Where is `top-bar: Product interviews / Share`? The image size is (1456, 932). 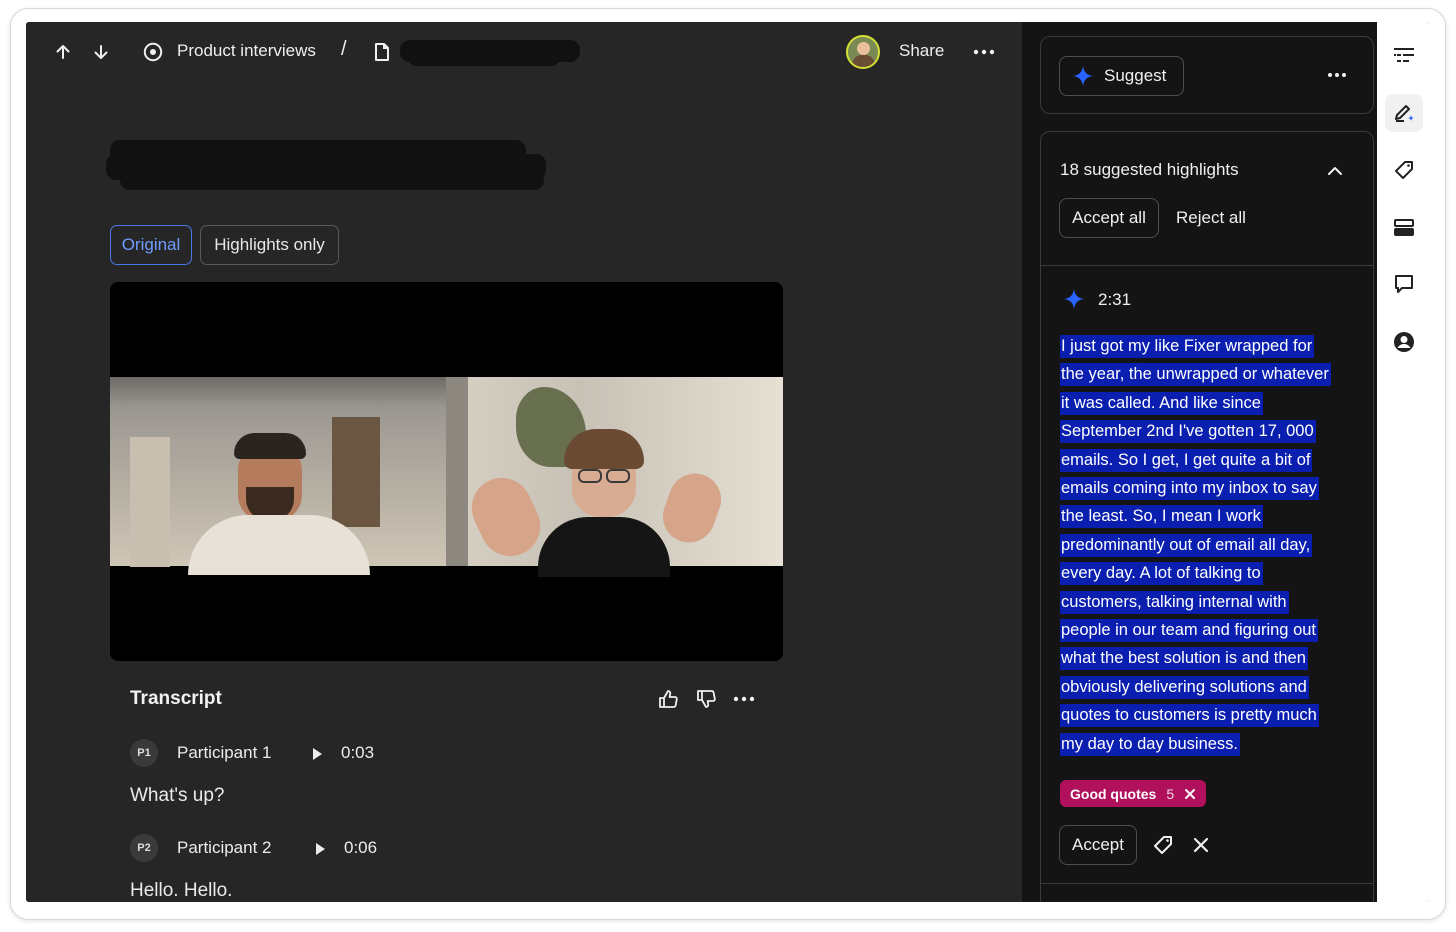
top-bar: Product interviews / Share is located at coordinates (524, 52).